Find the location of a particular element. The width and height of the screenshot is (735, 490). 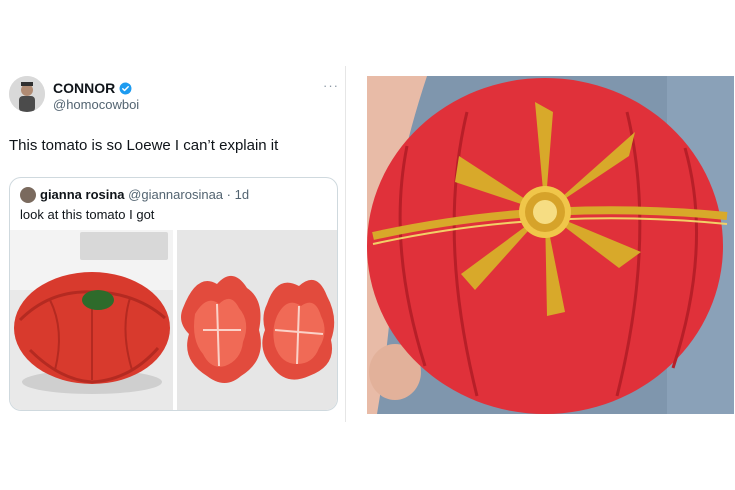

whole-tomato-photo is located at coordinates (91, 320).